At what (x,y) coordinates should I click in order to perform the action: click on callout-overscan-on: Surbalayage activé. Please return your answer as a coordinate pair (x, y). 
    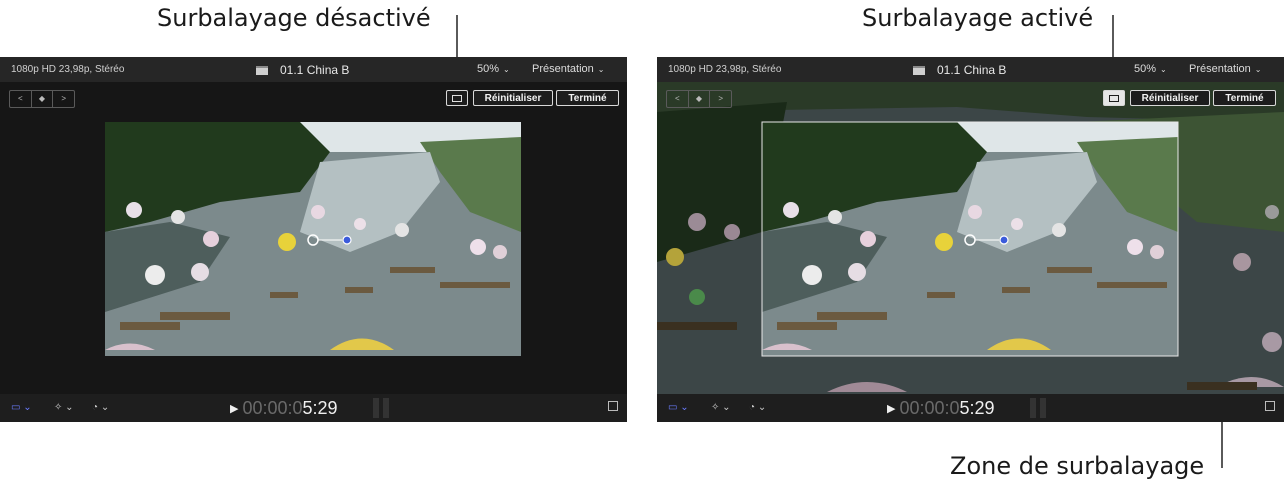
    Looking at the image, I should click on (978, 18).